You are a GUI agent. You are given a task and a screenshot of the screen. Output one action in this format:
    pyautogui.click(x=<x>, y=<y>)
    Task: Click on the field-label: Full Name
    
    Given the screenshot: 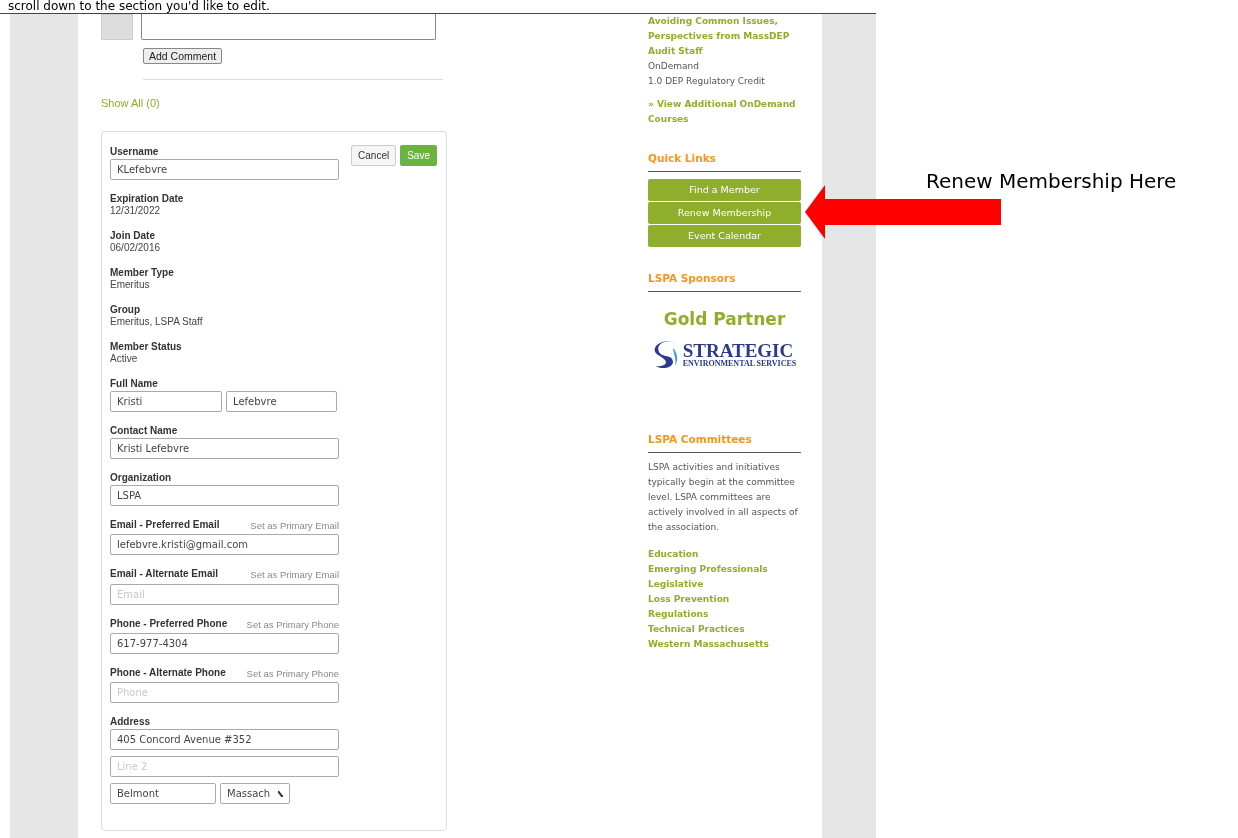 What is the action you would take?
    pyautogui.click(x=134, y=384)
    